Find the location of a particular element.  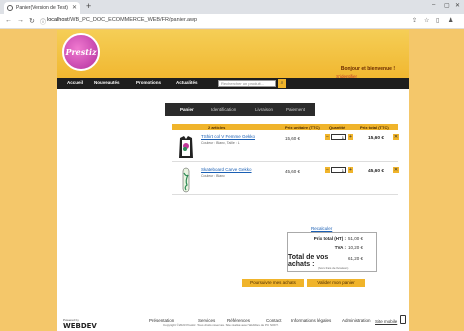

webdev-badge: Powered by WEBDEV is located at coordinates (80, 324).